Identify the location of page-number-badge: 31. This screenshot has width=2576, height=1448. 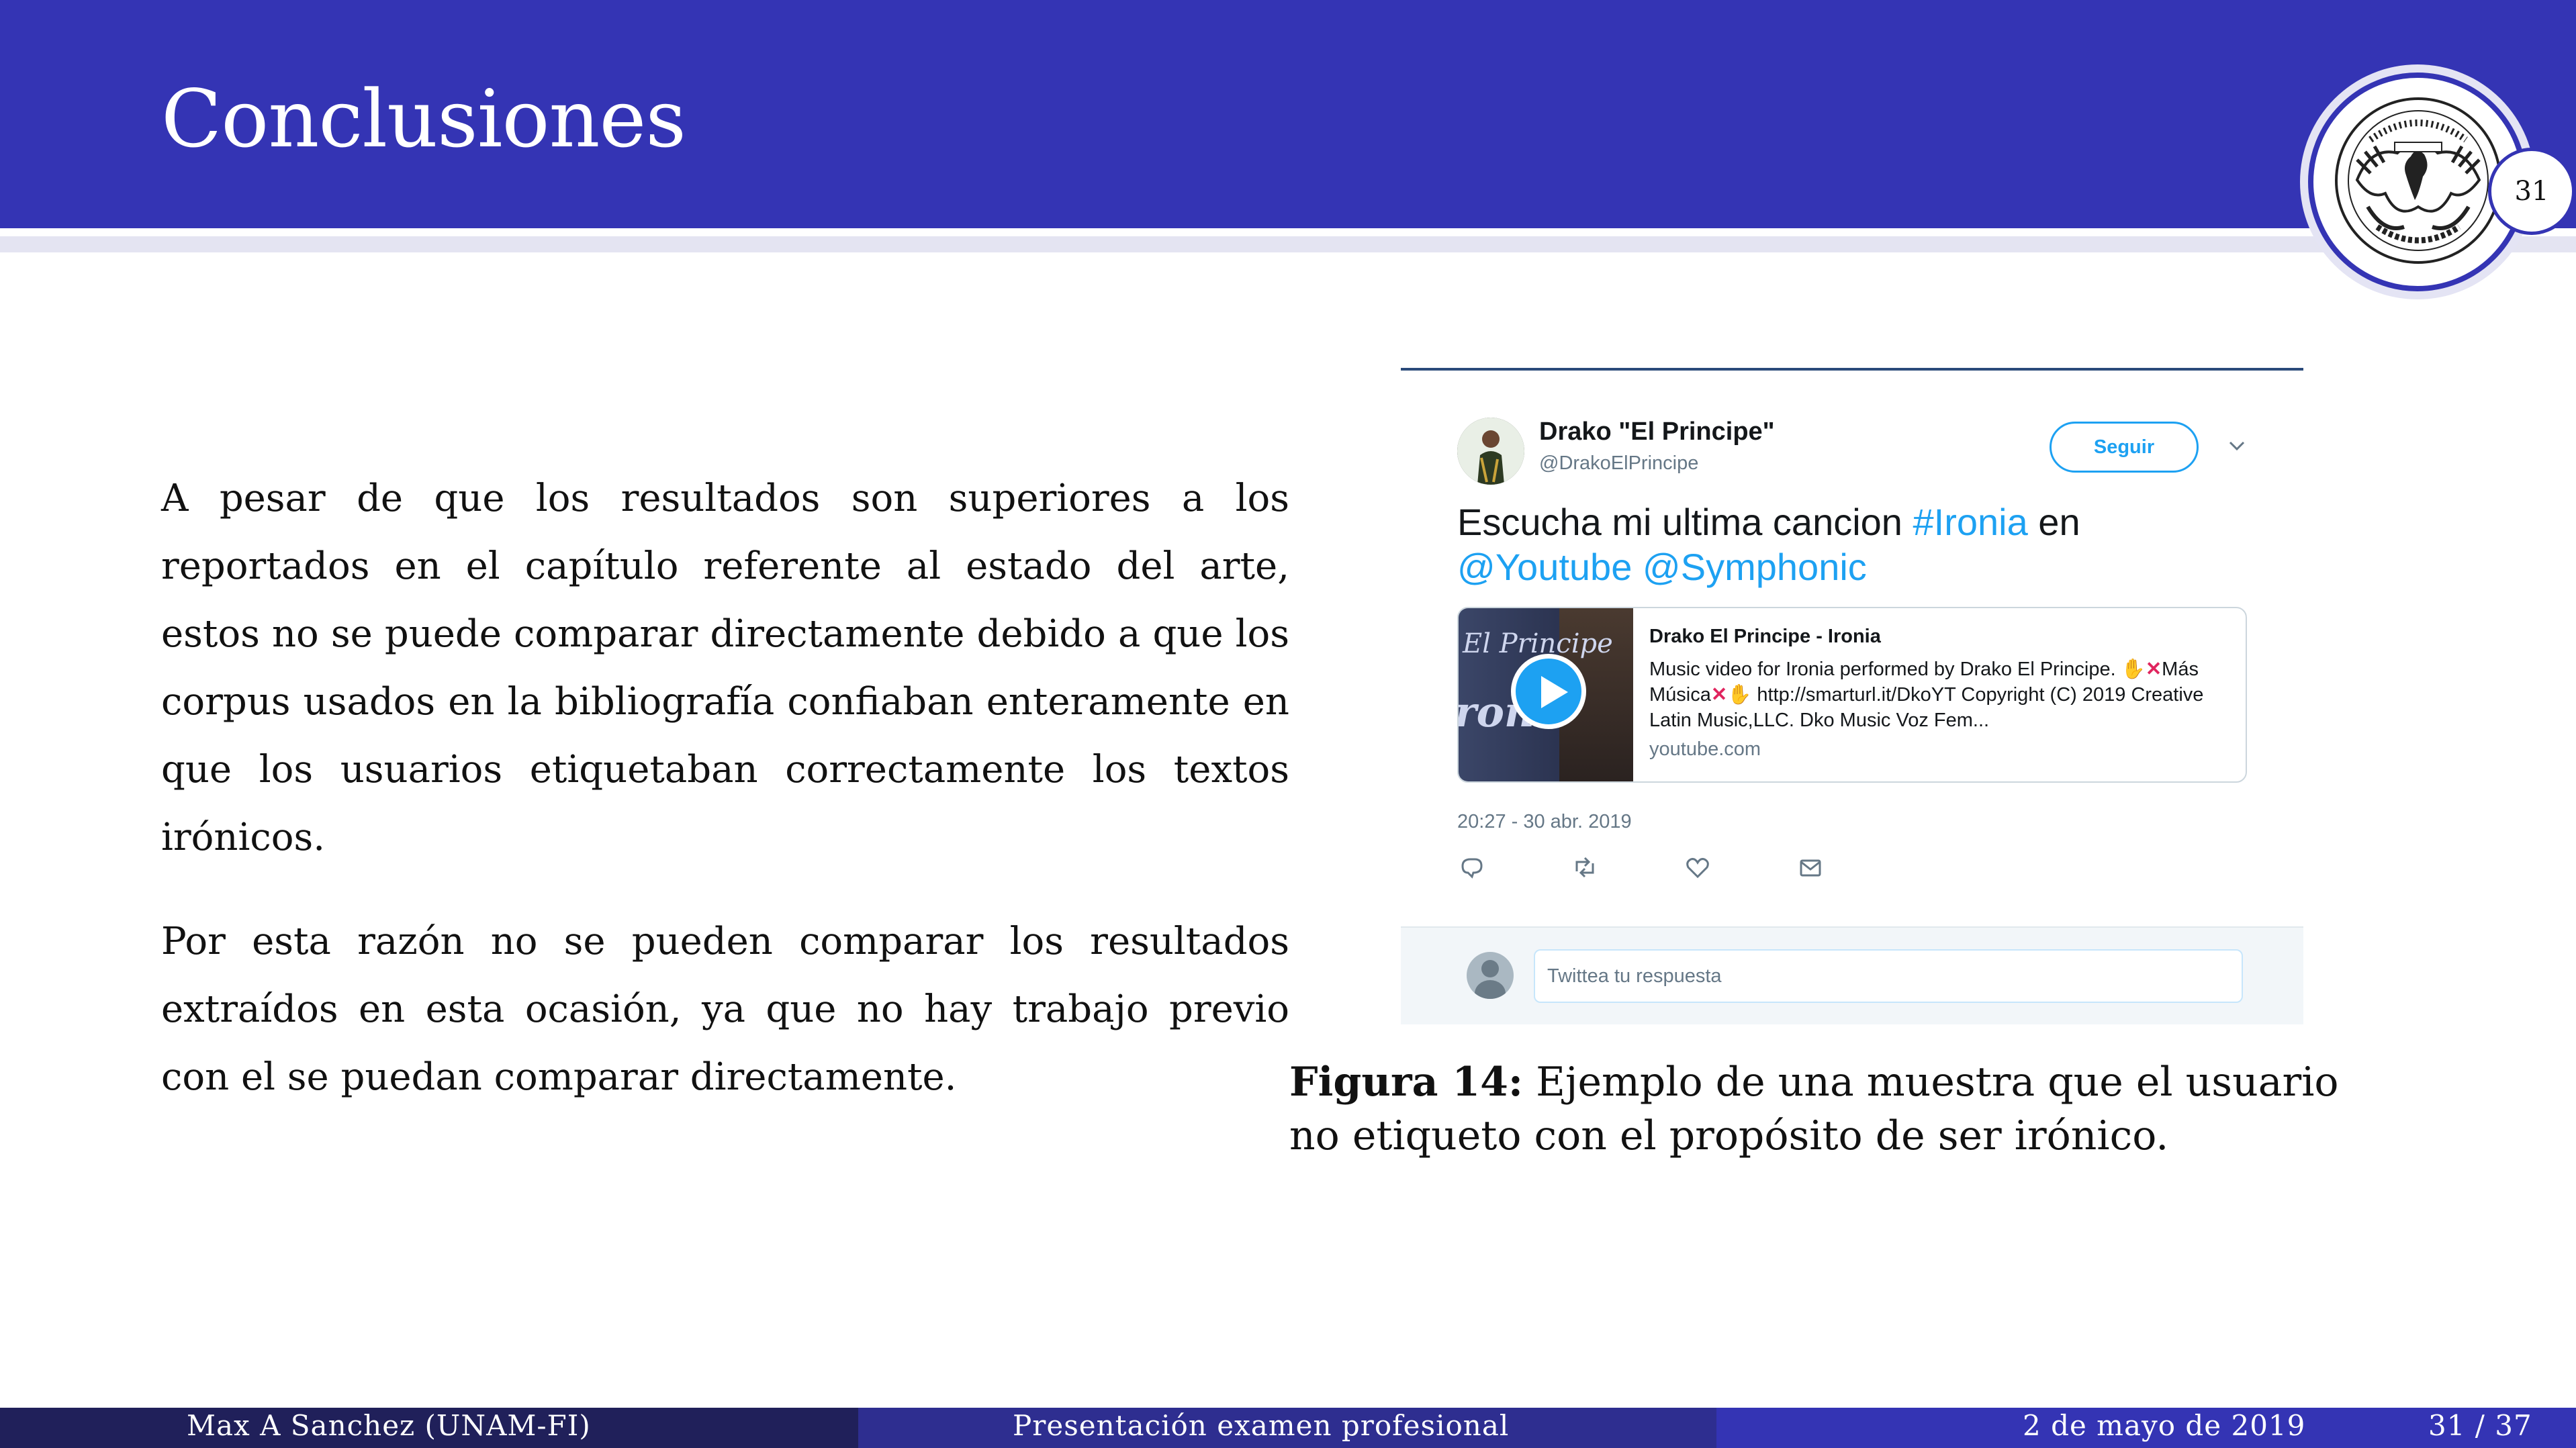
(2531, 191).